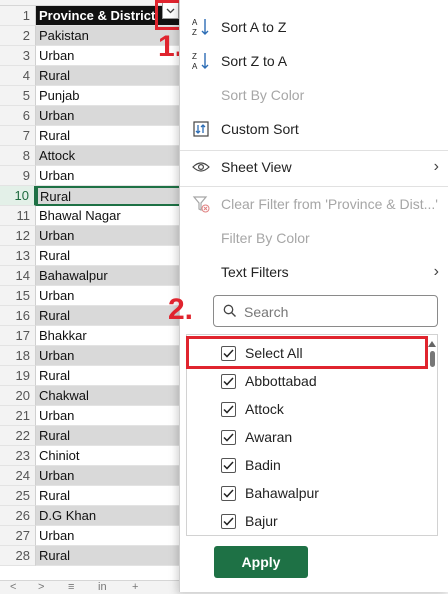  Describe the element at coordinates (269, 437) in the screenshot. I see `list-item-label: Awaran` at that location.